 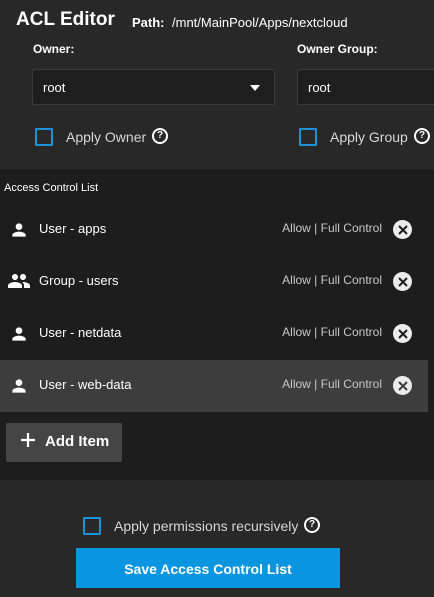 I want to click on add-item-button: Add Item, so click(x=64, y=442).